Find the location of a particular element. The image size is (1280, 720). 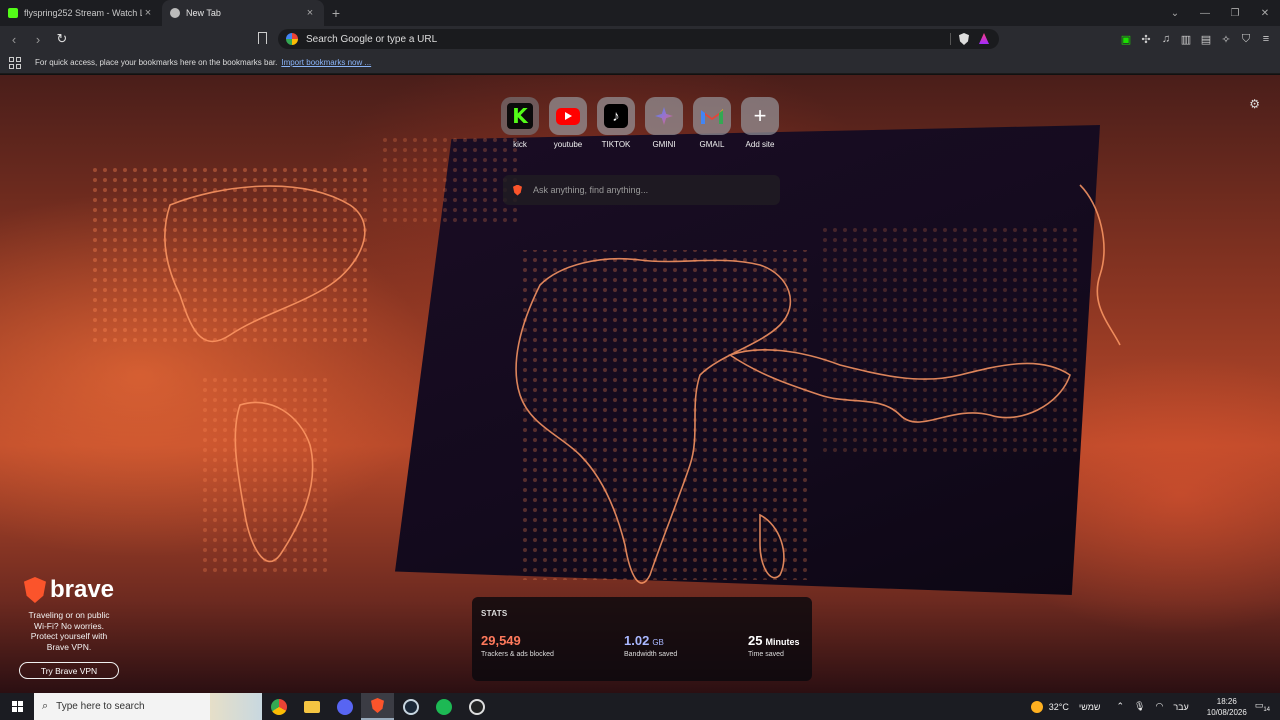

divider is located at coordinates (950, 39).